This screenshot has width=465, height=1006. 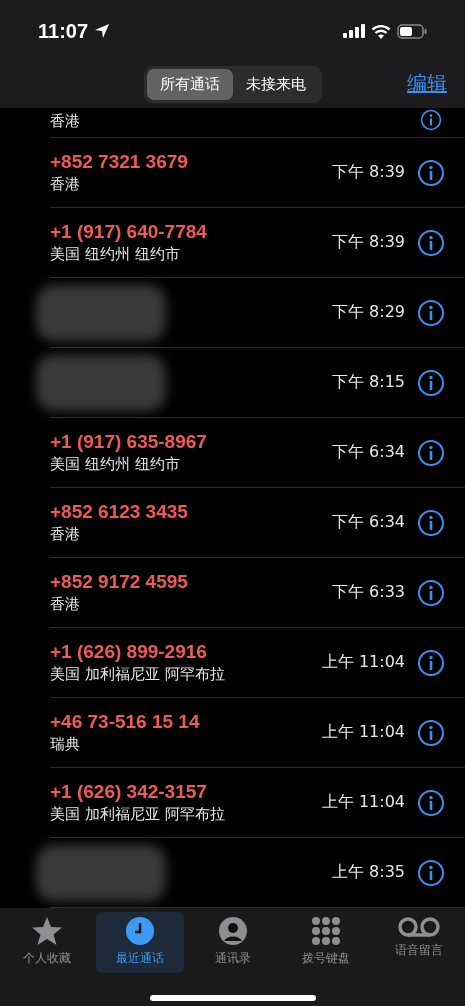 I want to click on segment-tab: 未接来电, so click(x=275, y=84).